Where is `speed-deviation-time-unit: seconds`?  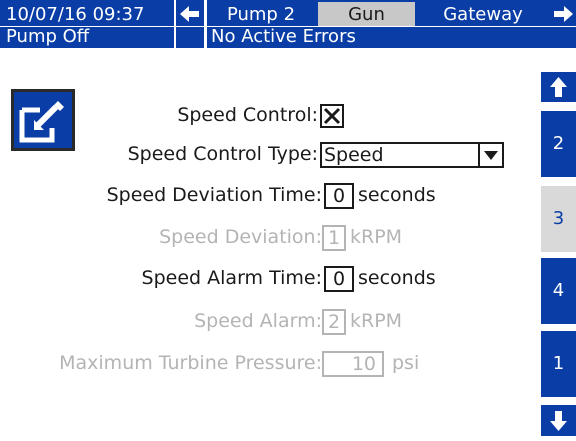
speed-deviation-time-unit: seconds is located at coordinates (397, 195).